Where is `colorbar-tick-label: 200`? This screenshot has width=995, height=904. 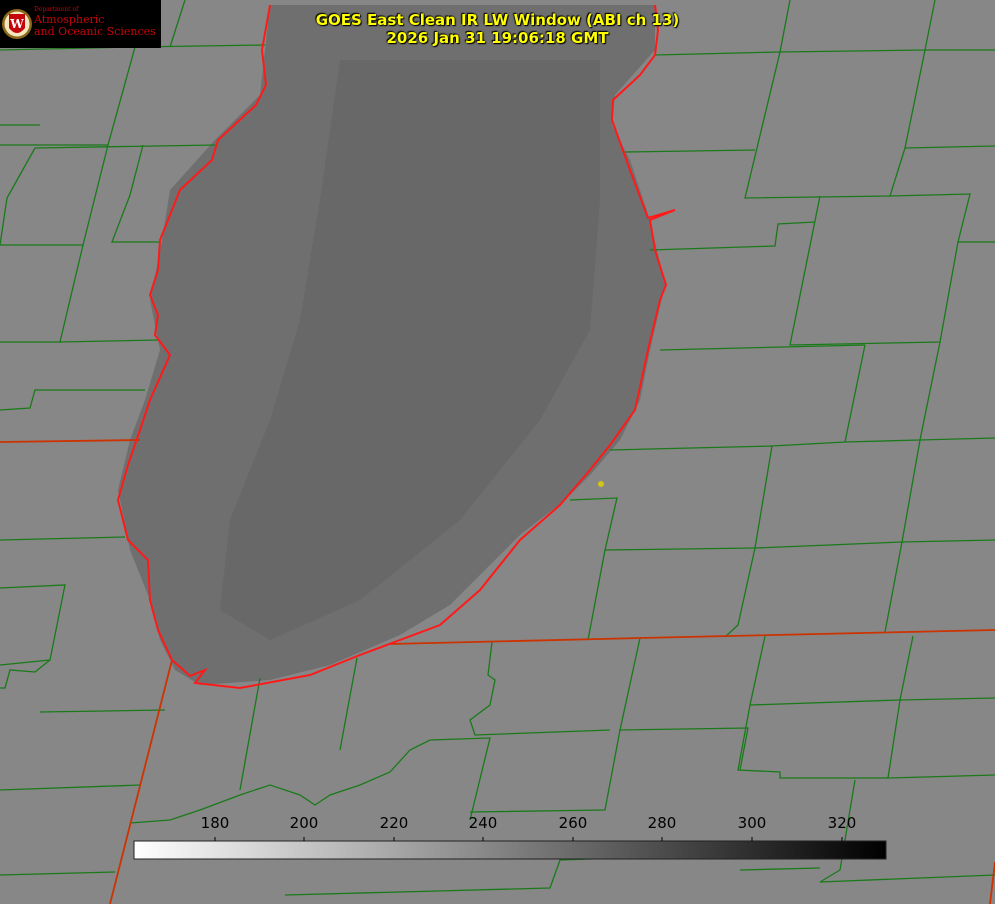 colorbar-tick-label: 200 is located at coordinates (304, 823).